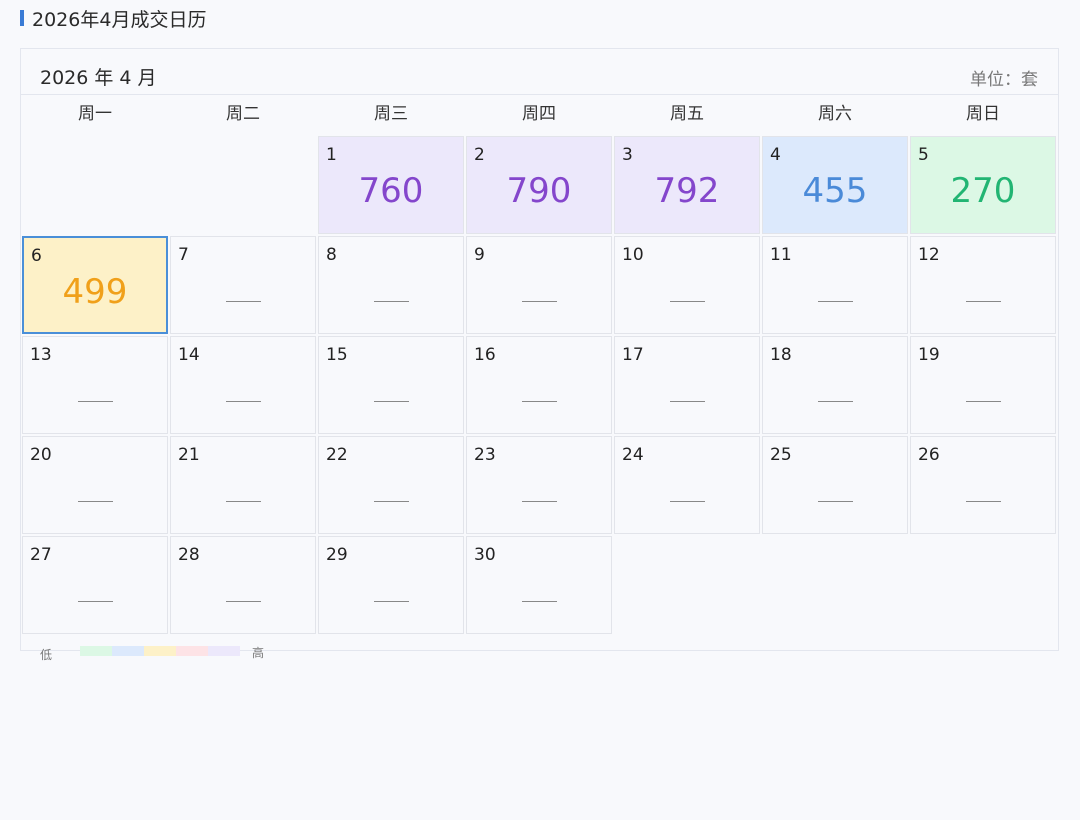  I want to click on day-cell: 18, so click(835, 385).